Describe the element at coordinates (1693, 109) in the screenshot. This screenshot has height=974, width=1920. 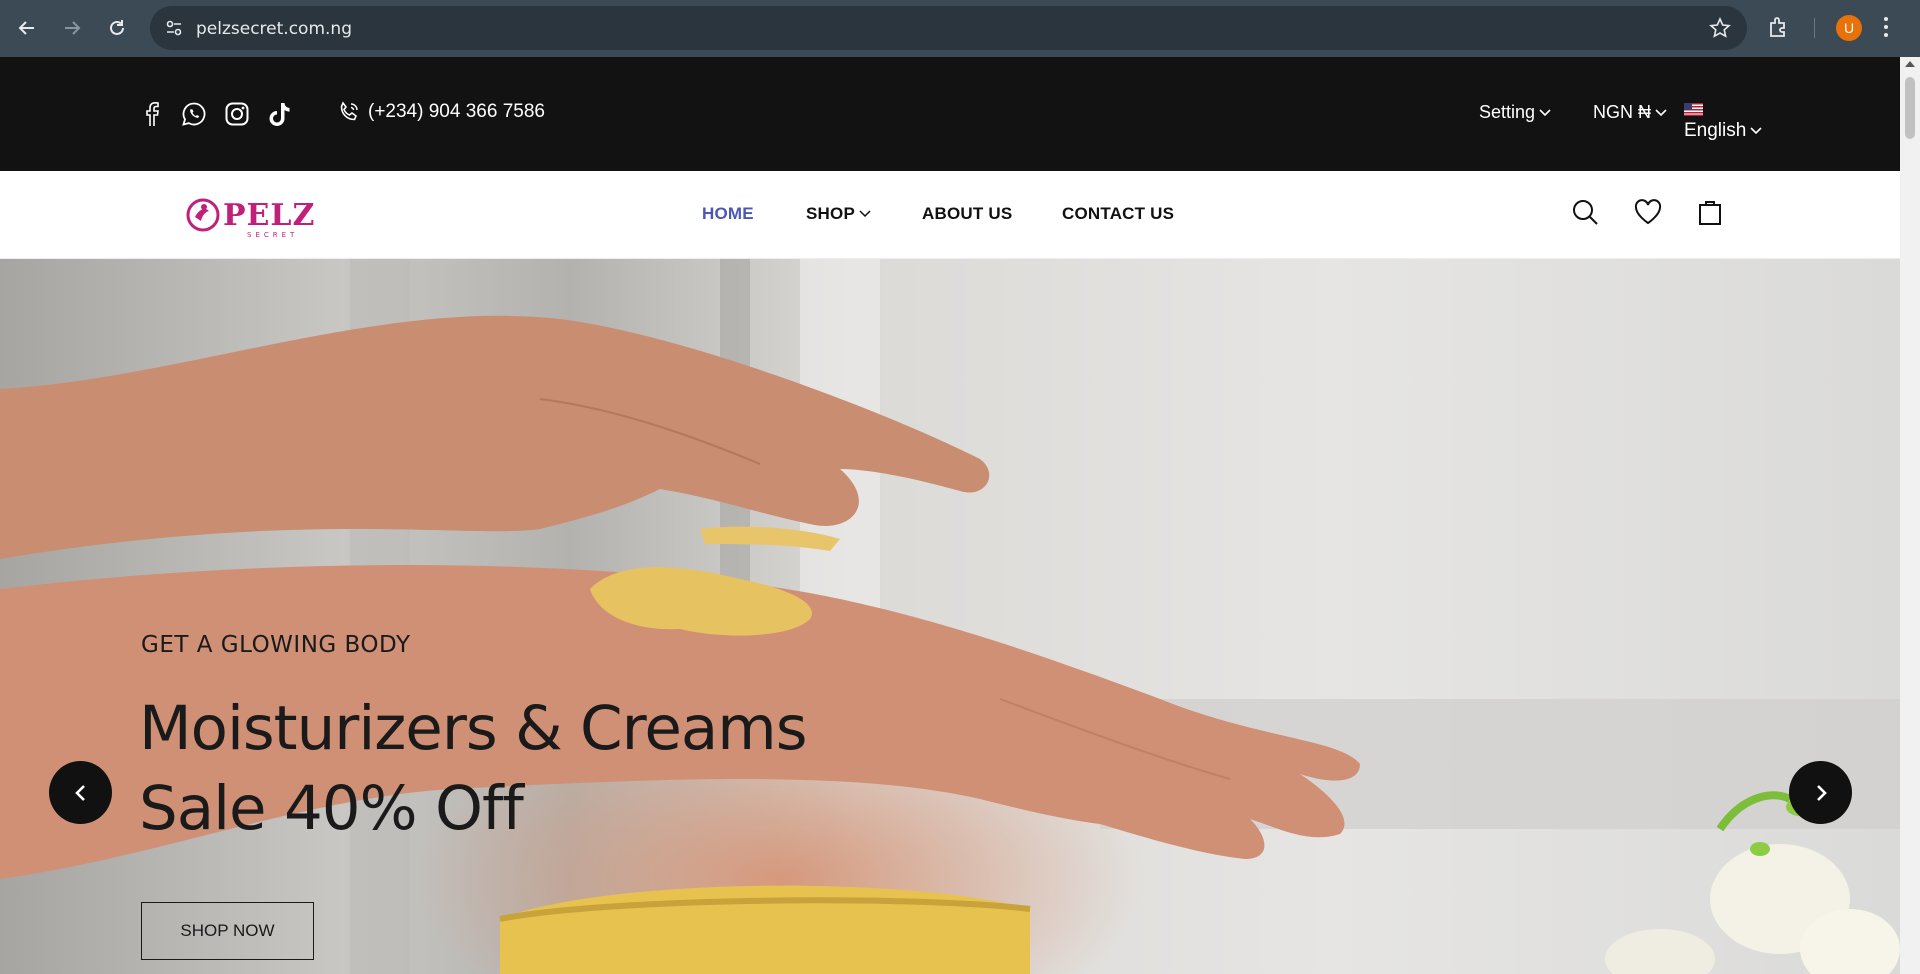
I see `us-flag-icon` at that location.